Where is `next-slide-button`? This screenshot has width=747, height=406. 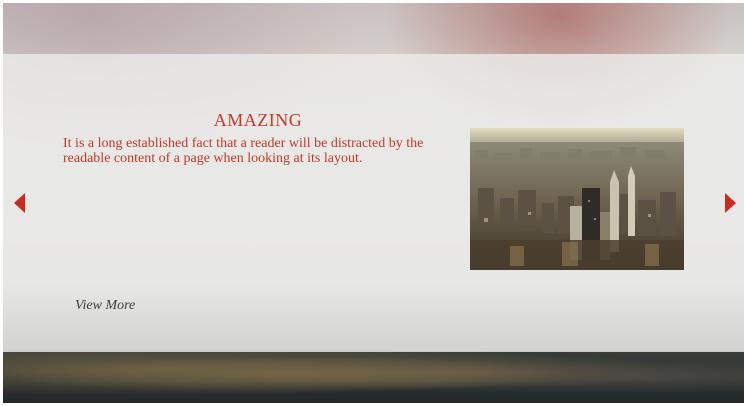 next-slide-button is located at coordinates (730, 203).